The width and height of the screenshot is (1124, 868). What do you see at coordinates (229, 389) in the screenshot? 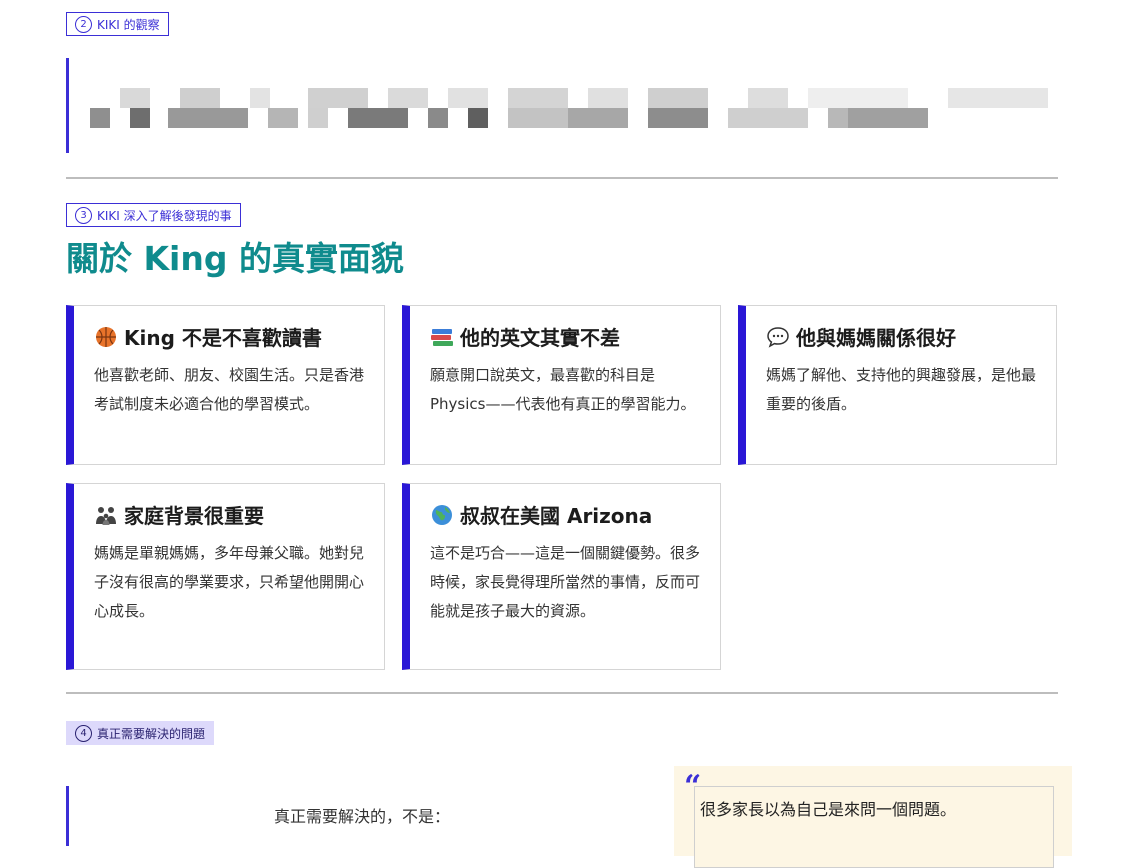
I see `card-body: 他喜歡老師、朋友、校園生活。只是香港考試制度未必適合他的學習模式。` at bounding box center [229, 389].